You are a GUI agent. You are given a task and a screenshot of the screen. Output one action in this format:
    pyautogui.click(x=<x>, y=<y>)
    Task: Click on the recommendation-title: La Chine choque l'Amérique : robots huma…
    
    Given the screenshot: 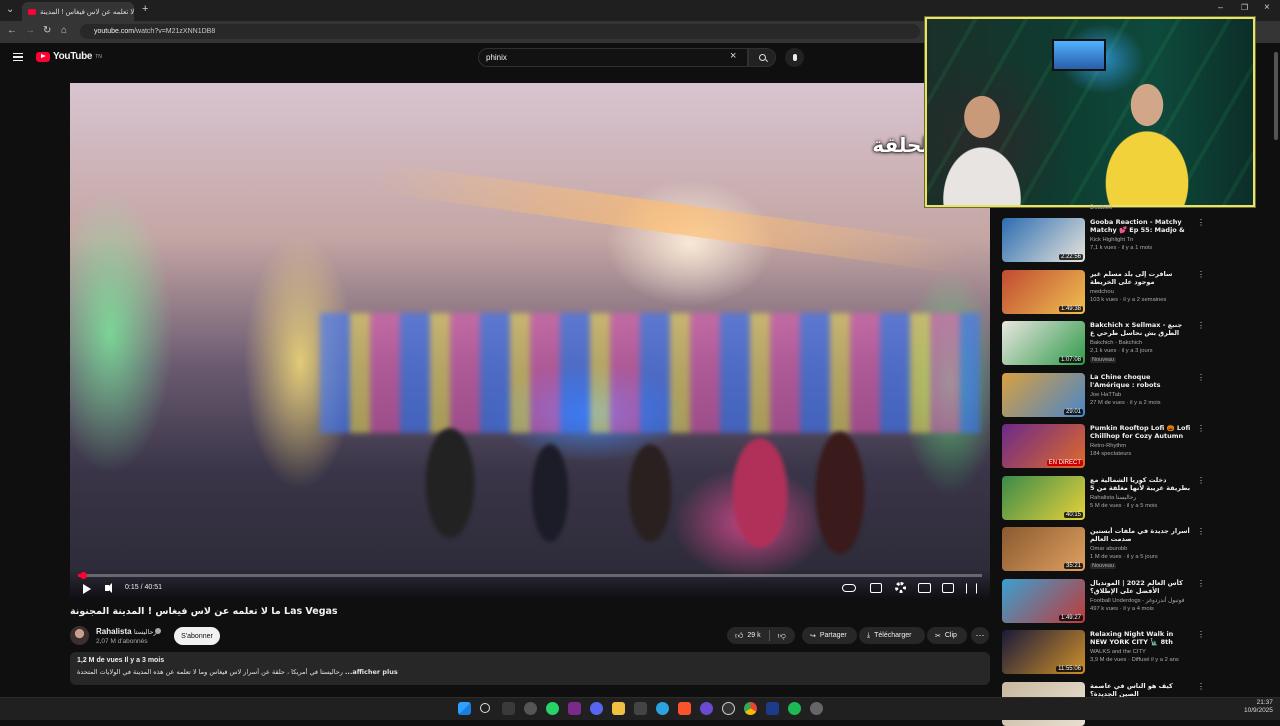 What is the action you would take?
    pyautogui.click(x=1141, y=382)
    